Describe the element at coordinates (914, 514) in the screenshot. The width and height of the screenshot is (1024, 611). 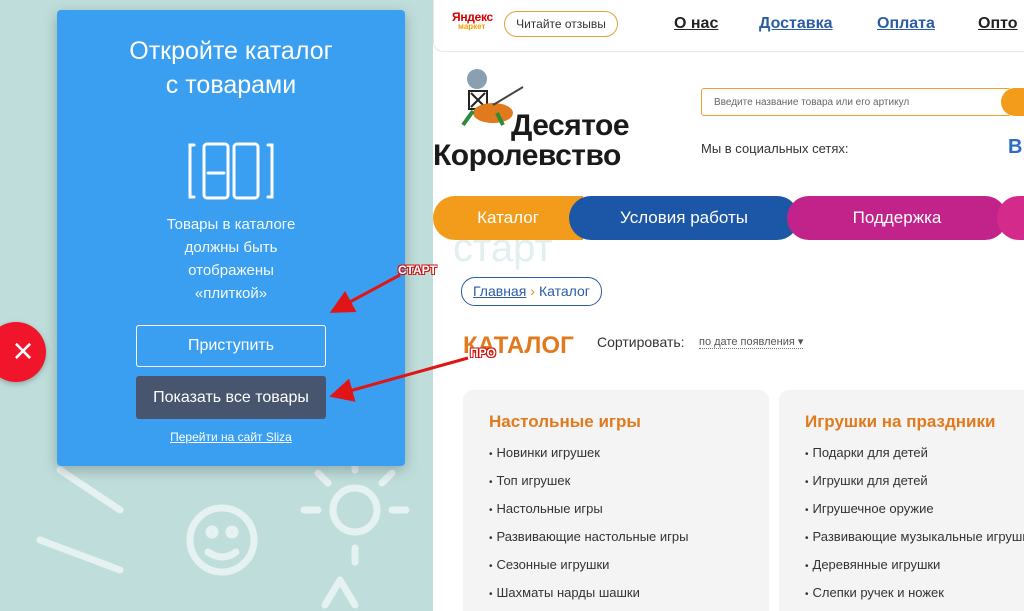
I see `list-item: Игрушечное оружие` at that location.